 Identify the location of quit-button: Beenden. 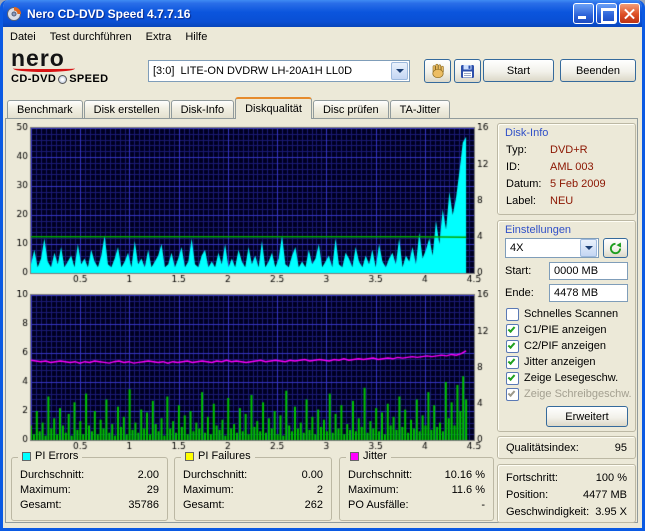
(598, 70).